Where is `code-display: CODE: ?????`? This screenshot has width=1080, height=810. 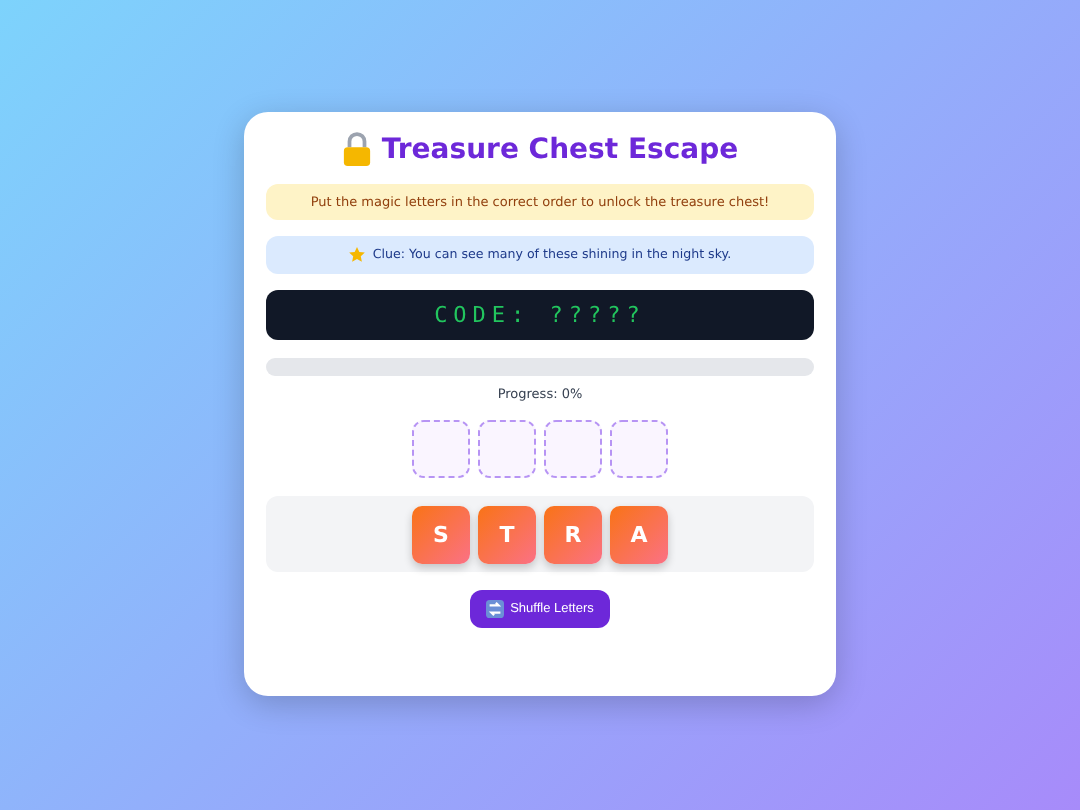 code-display: CODE: ????? is located at coordinates (540, 315).